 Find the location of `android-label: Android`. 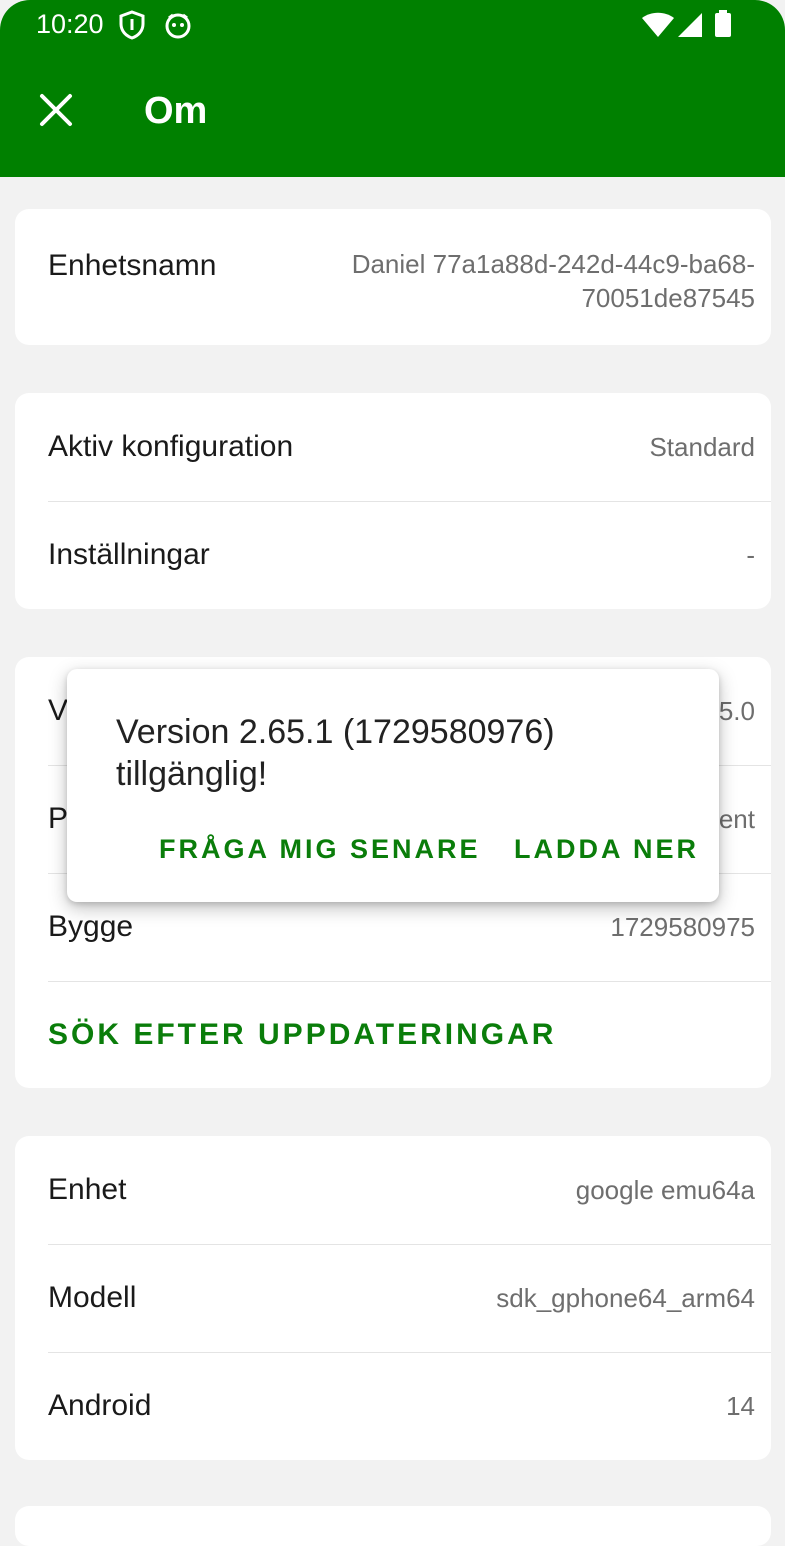

android-label: Android is located at coordinates (100, 1405).